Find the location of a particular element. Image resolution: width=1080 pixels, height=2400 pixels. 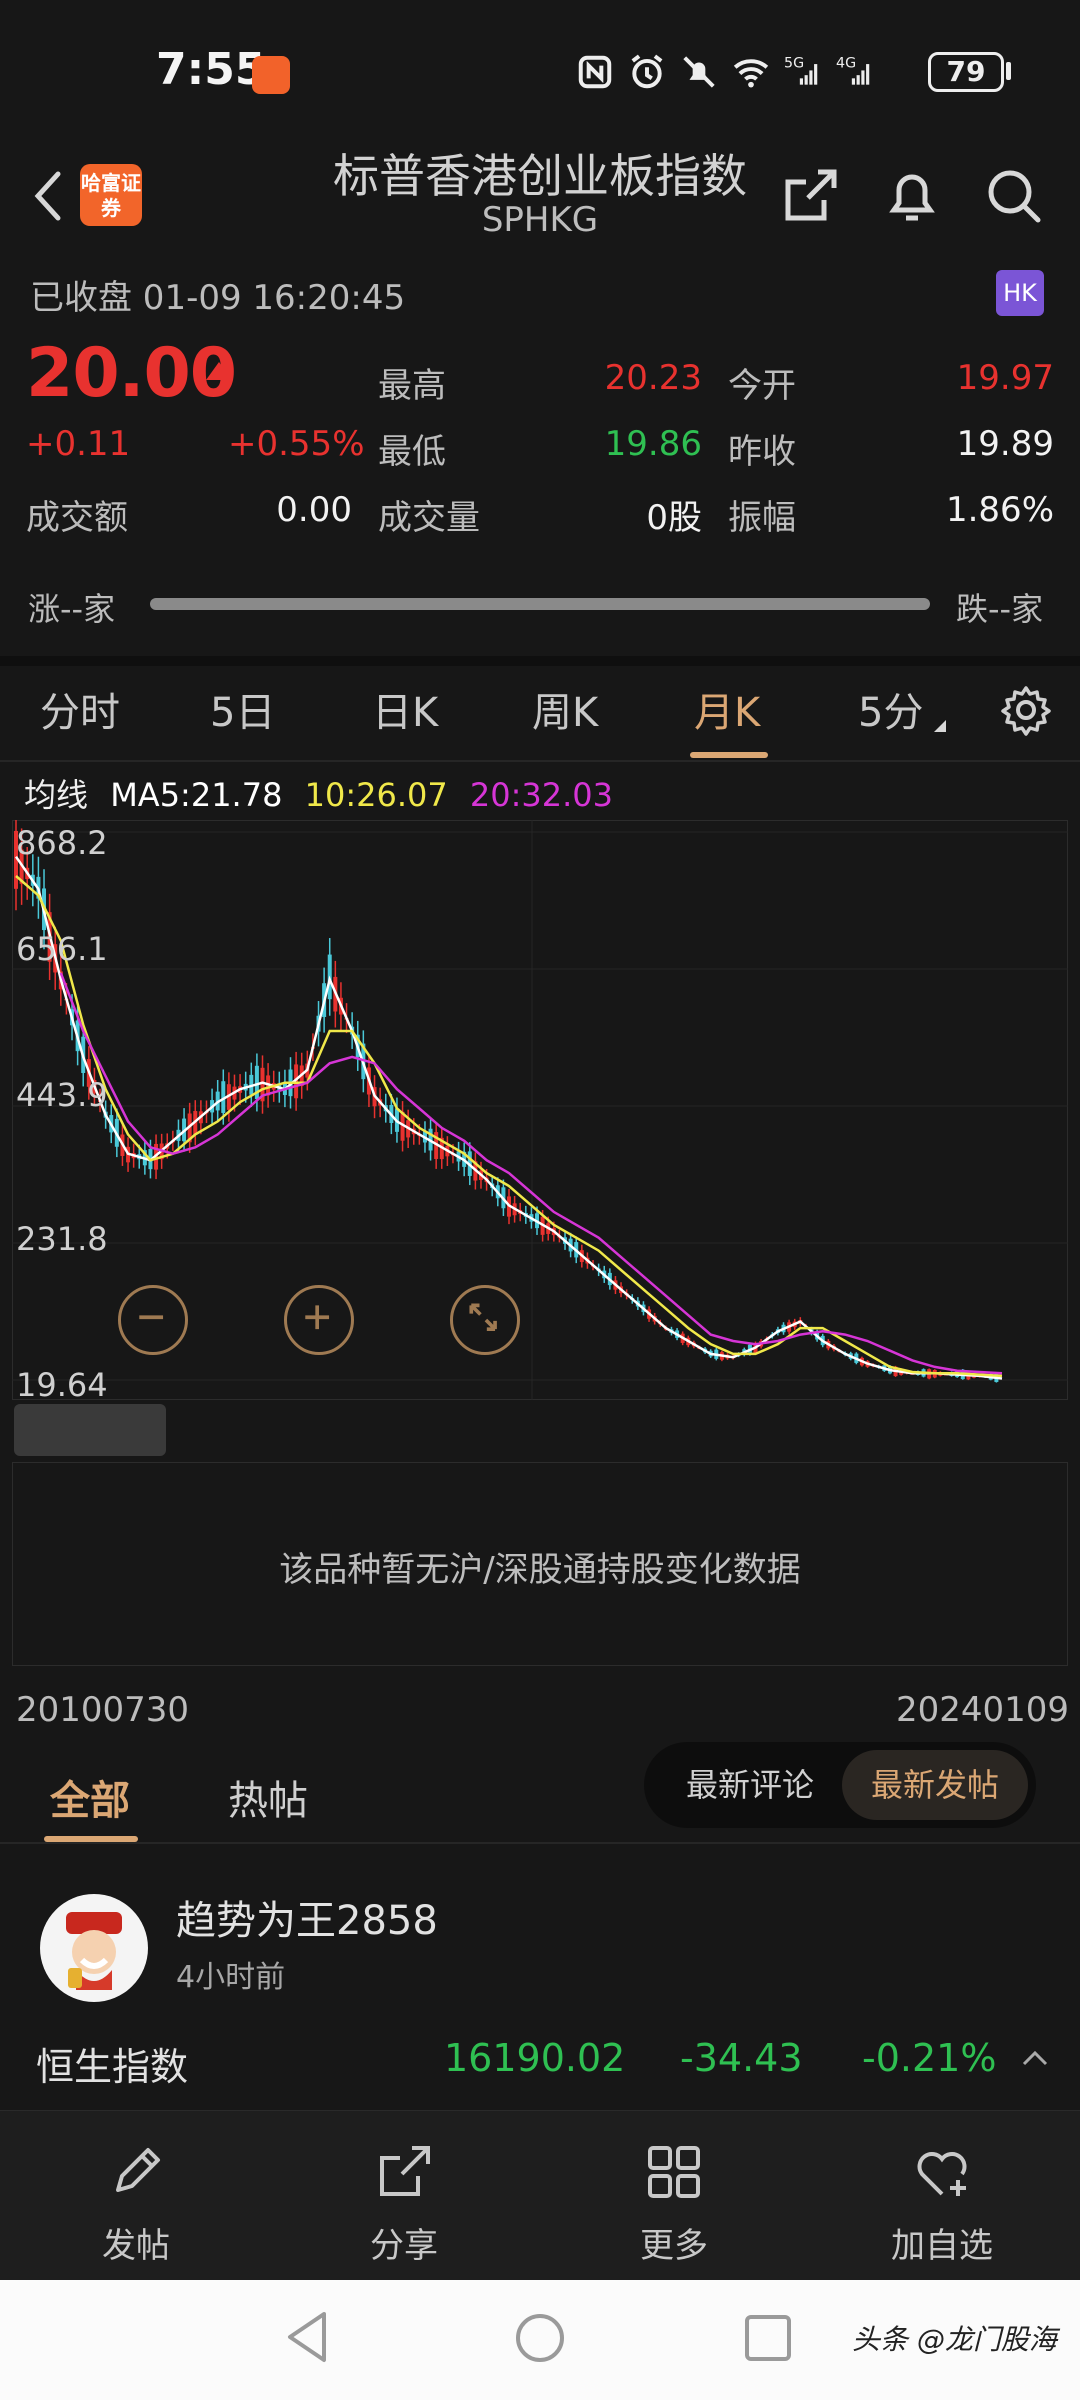

prev-close-value: 19.89 is located at coordinates (1005, 444).